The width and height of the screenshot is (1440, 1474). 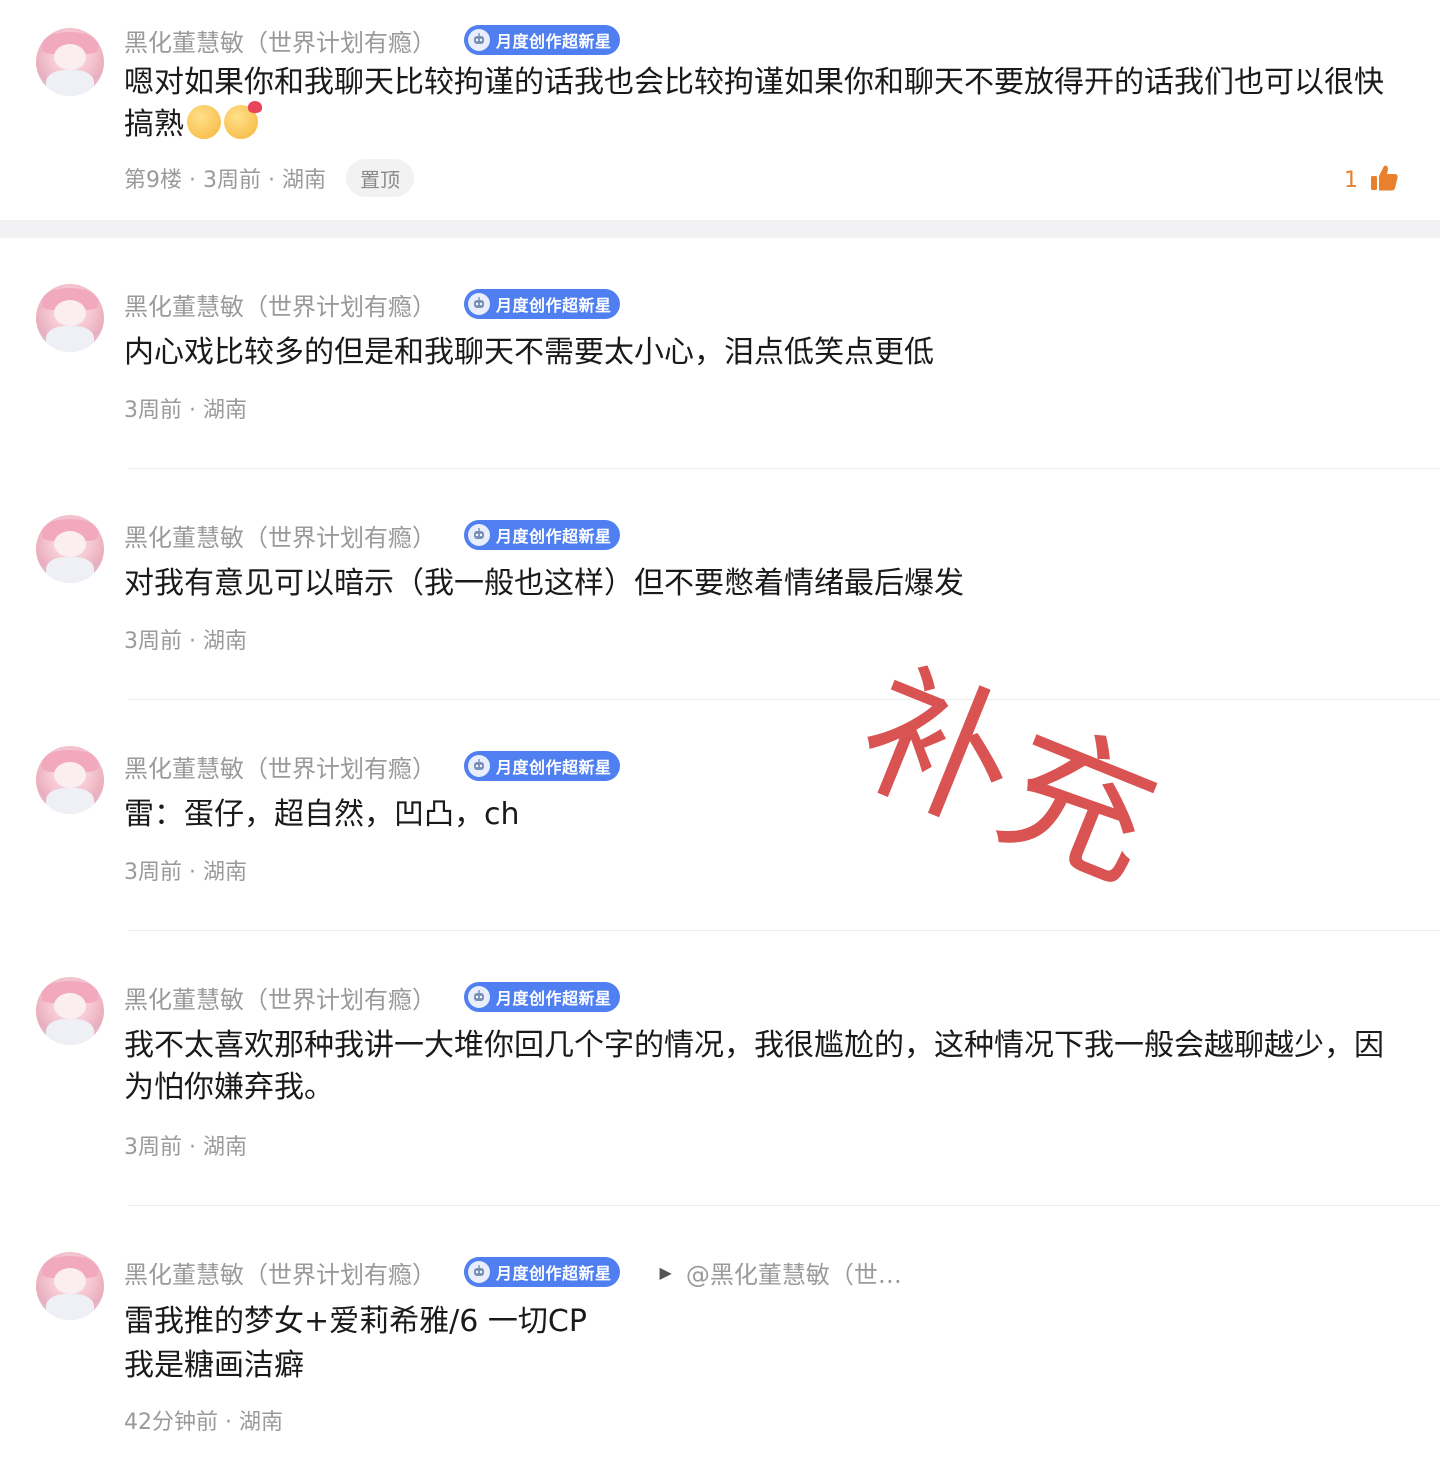 What do you see at coordinates (665, 1272) in the screenshot?
I see `play-triangle-icon: ▶` at bounding box center [665, 1272].